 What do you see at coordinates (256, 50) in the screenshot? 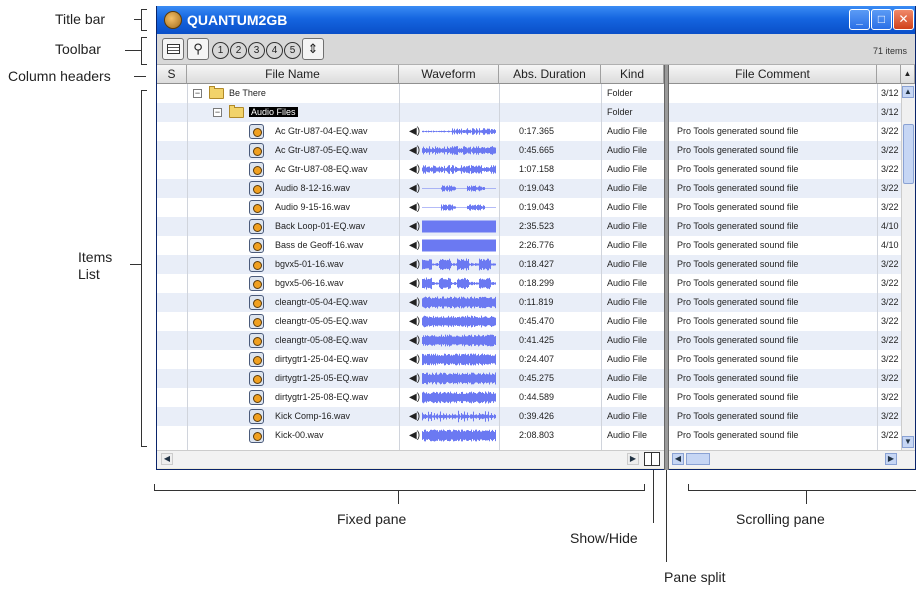
I see `preset-slot-3: 3` at bounding box center [256, 50].